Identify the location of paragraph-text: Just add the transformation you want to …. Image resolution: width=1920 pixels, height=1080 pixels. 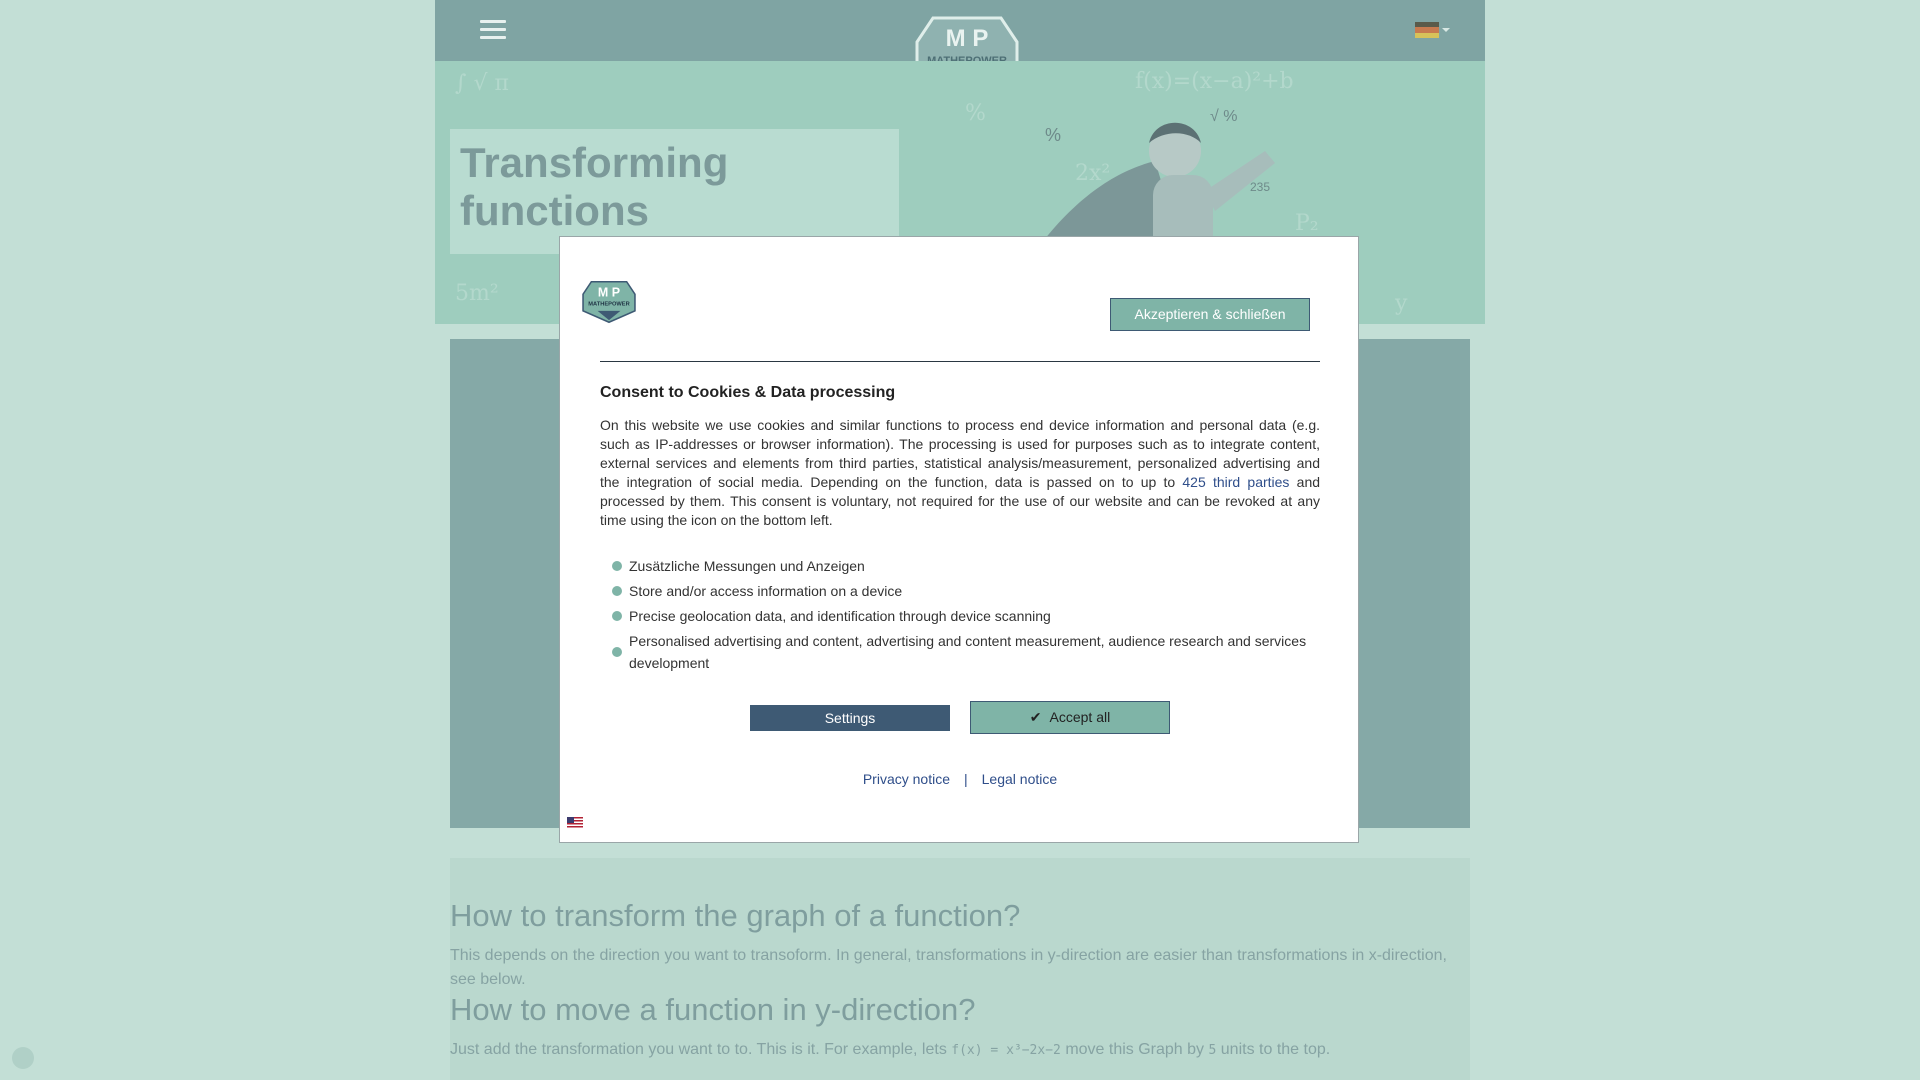
(698, 1049).